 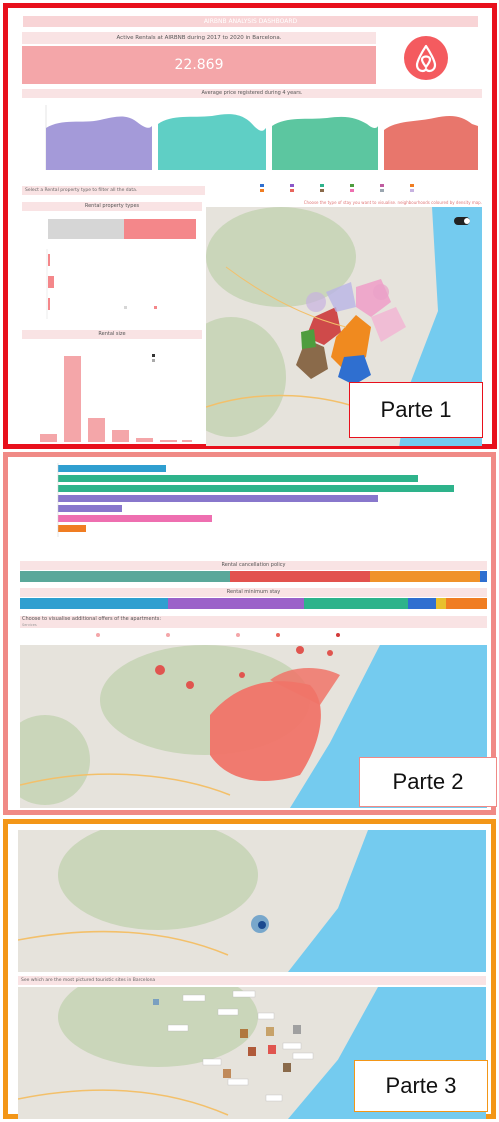 What do you see at coordinates (29, 625) in the screenshot?
I see `offers-sub: Services` at bounding box center [29, 625].